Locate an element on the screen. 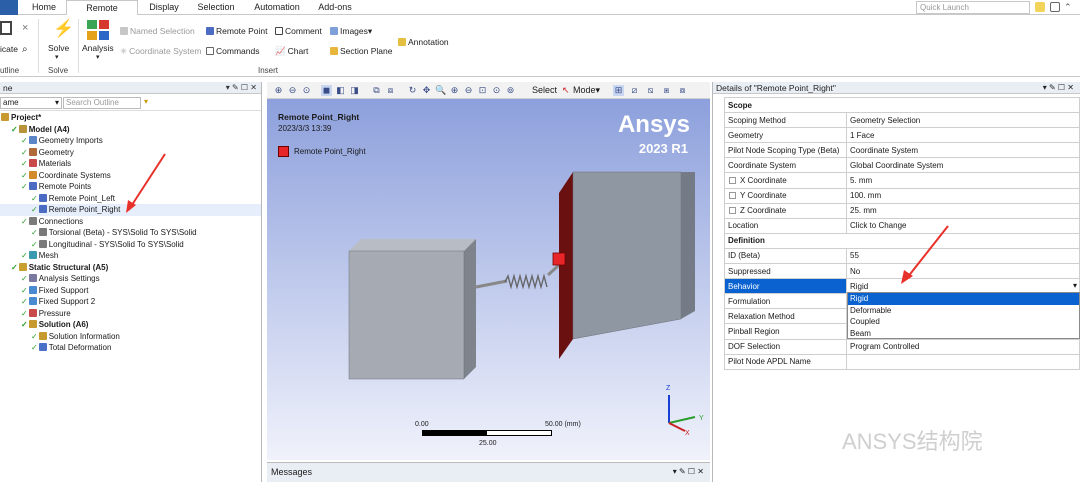  behavior-option: Coupled is located at coordinates (963, 322).